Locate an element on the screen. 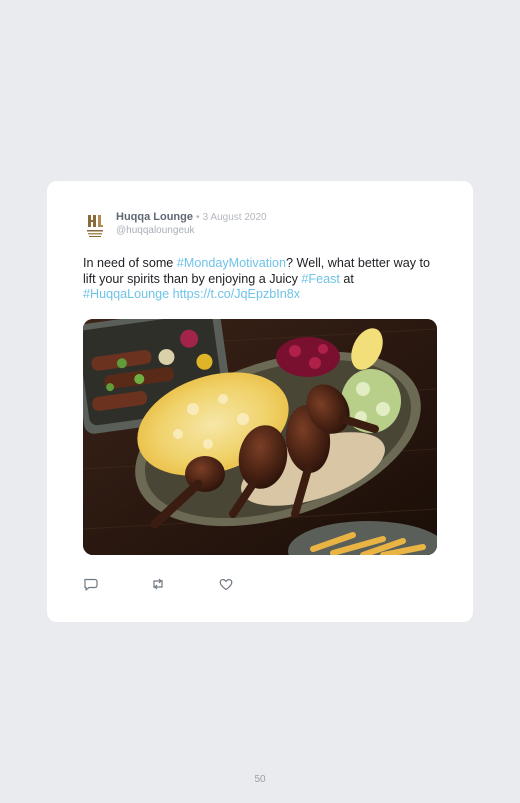 Image resolution: width=520 pixels, height=803 pixels. huqqa-lounge-logo-icon is located at coordinates (95, 225).